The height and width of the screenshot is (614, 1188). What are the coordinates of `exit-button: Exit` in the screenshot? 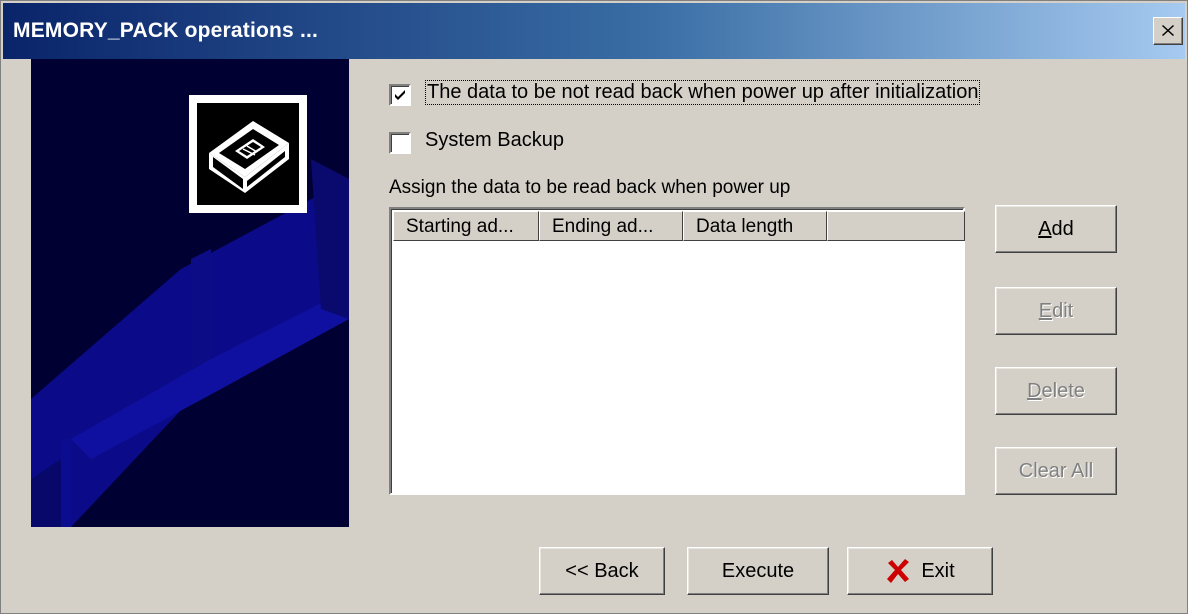 It's located at (920, 571).